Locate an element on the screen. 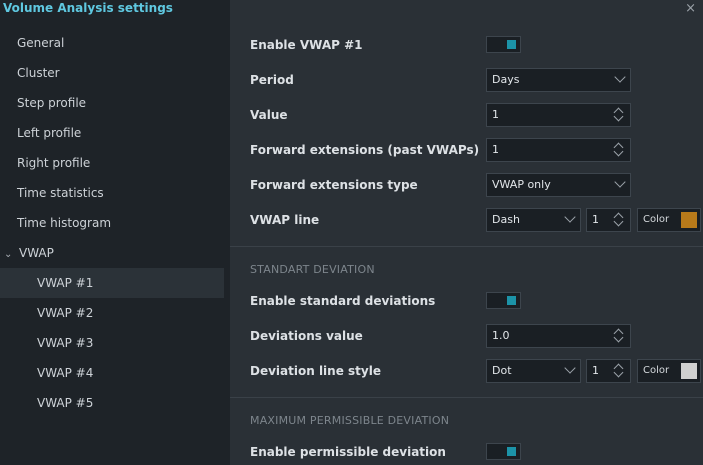 The height and width of the screenshot is (465, 703). enable-vwap-toggle is located at coordinates (503, 44).